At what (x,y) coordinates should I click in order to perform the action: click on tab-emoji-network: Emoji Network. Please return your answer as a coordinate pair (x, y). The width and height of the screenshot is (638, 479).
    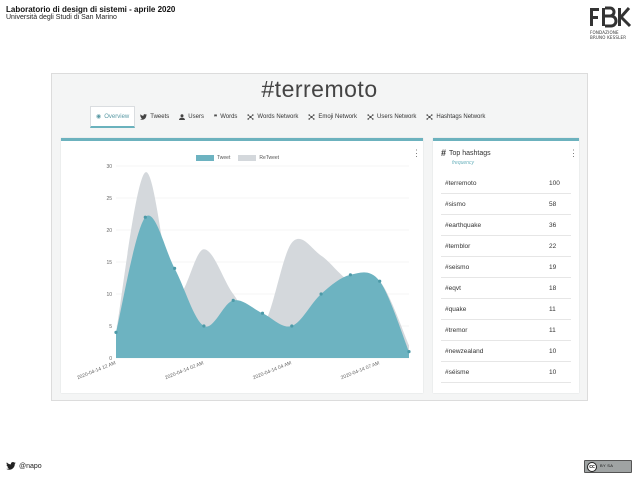
    Looking at the image, I should click on (332, 117).